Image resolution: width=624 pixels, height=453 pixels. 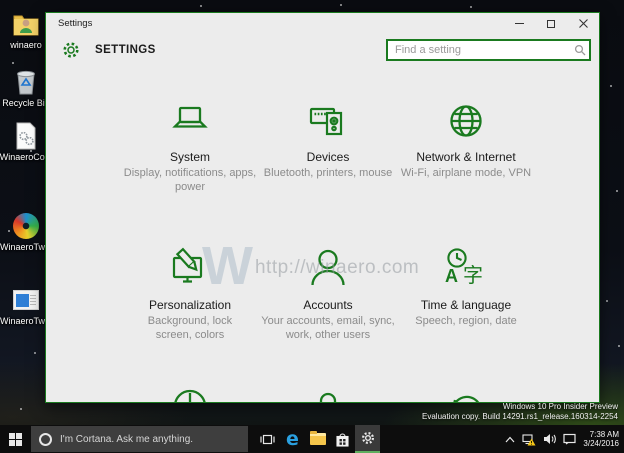 I want to click on tile-ease-of-access, so click(x=190, y=392).